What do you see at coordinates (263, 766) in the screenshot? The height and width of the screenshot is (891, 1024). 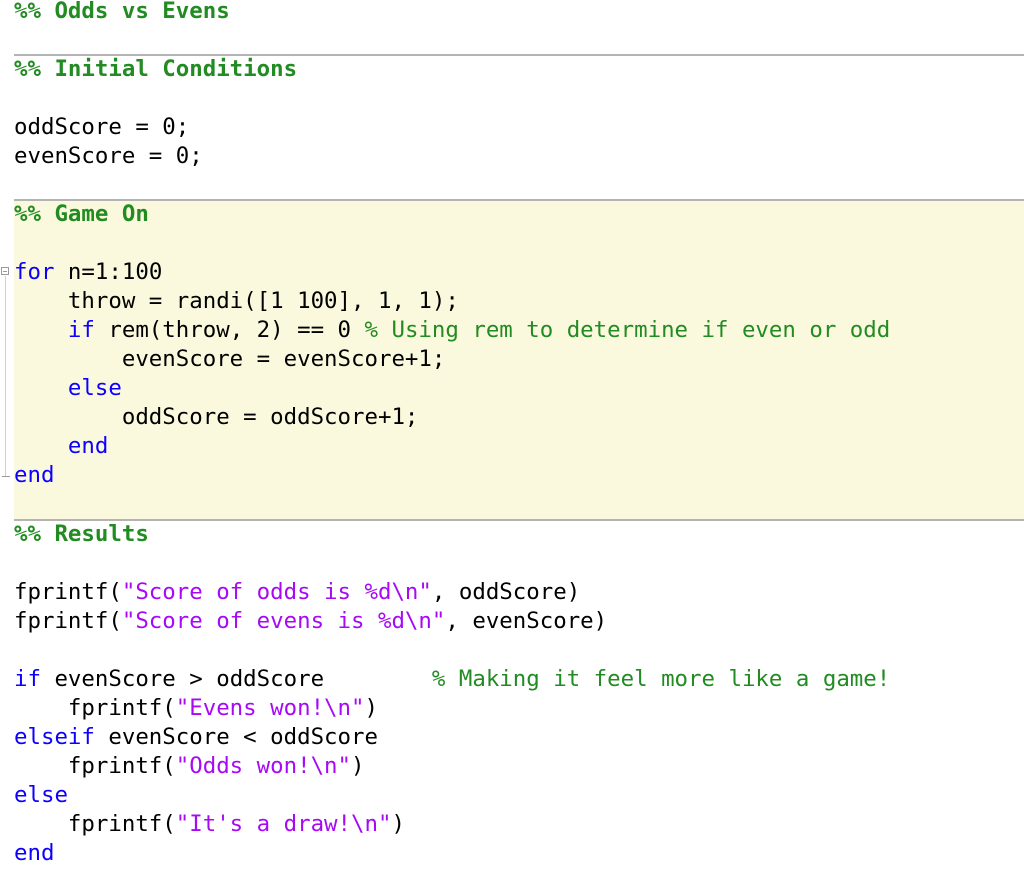 I see `string-literal: "Odds won!\n"` at bounding box center [263, 766].